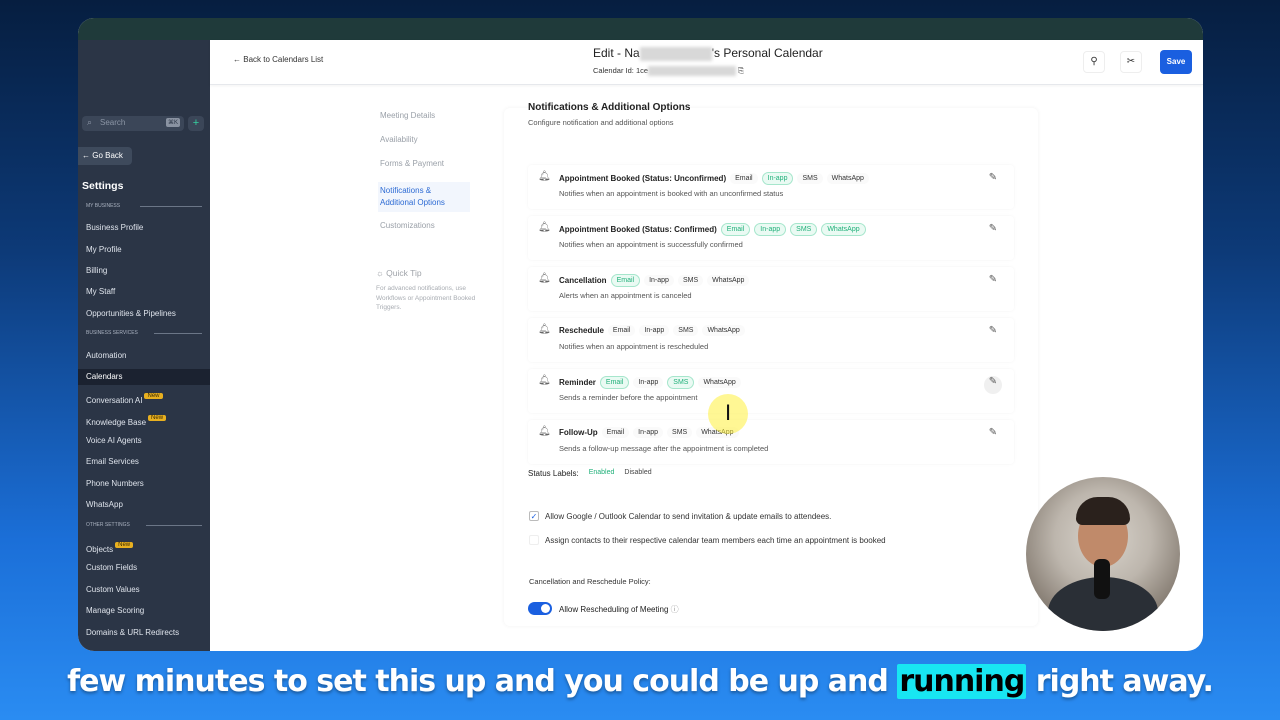  I want to click on sidebar-item-label: Business Profile, so click(115, 227).